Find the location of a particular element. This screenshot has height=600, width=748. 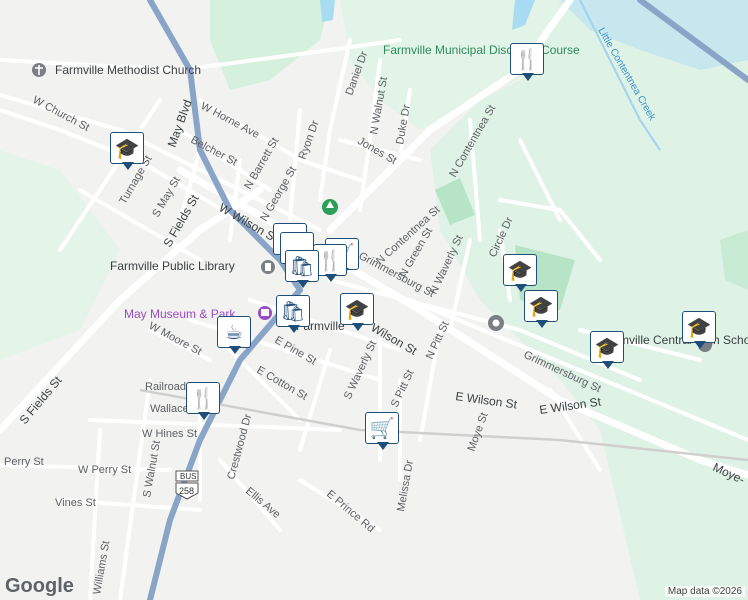

school-icon is located at coordinates (496, 323).